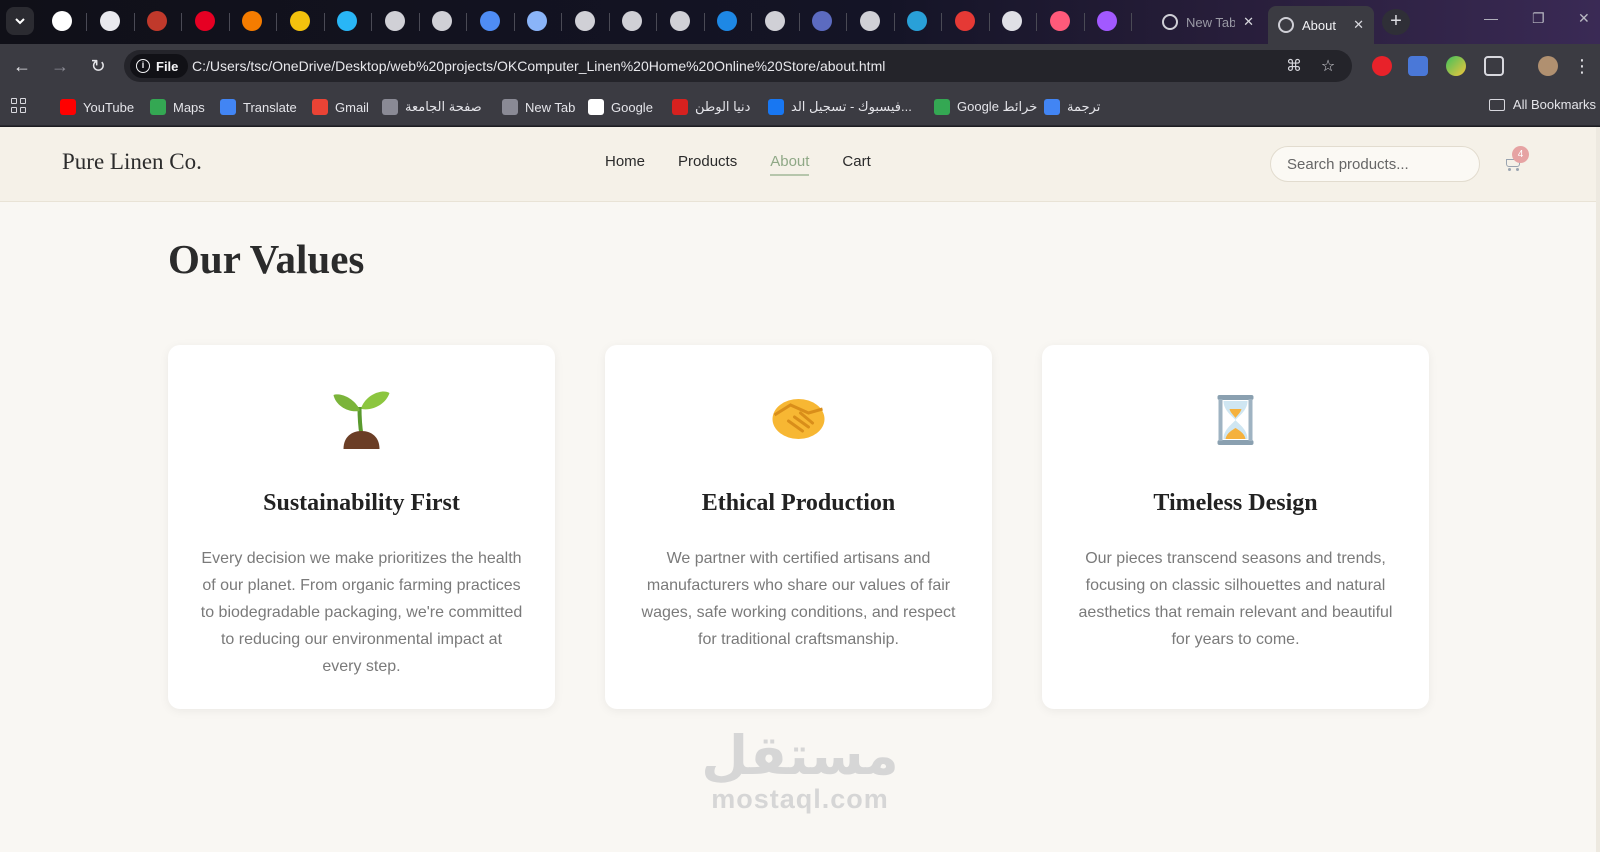 The image size is (1600, 852). I want to click on menu-kebab-icon: ⋮, so click(1582, 66).